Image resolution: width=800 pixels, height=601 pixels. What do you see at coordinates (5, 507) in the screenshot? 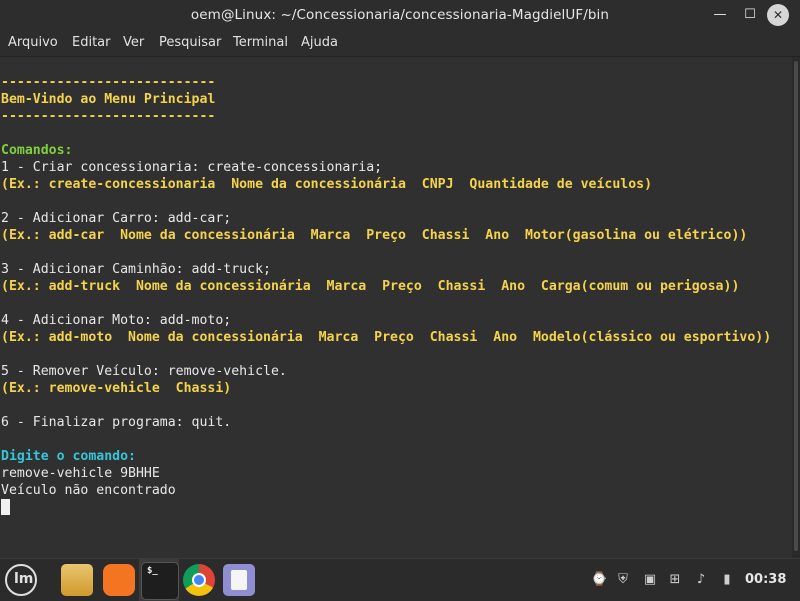
I see `terminal-cursor` at bounding box center [5, 507].